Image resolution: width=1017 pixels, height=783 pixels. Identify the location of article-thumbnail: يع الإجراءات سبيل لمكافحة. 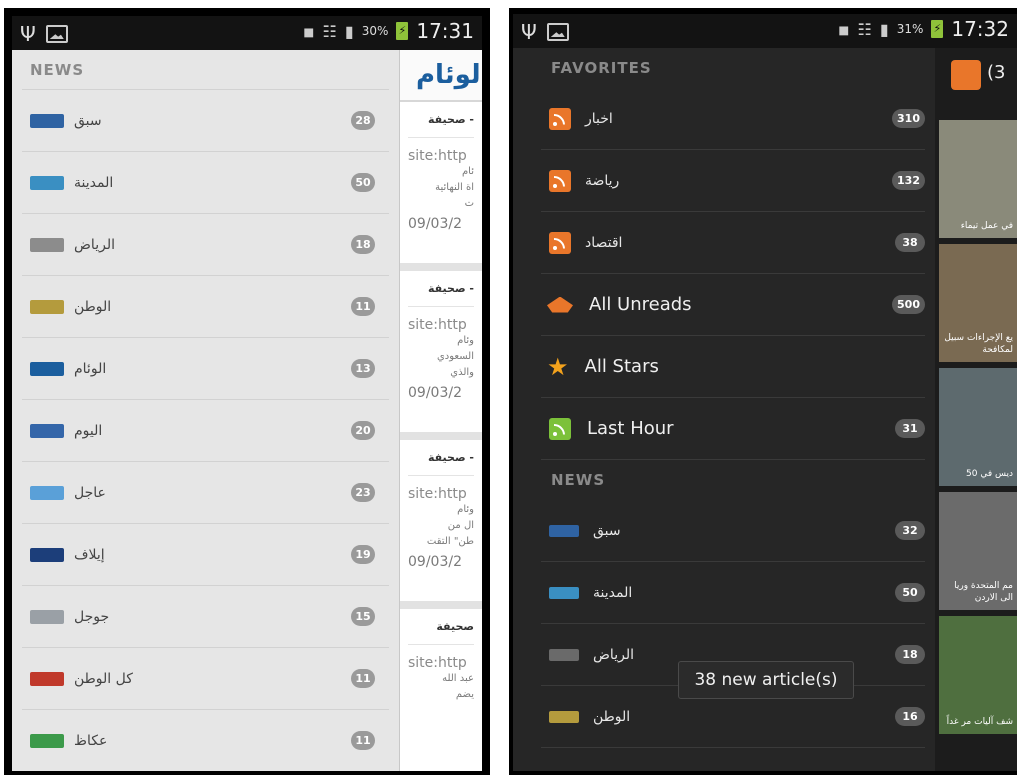
(978, 303).